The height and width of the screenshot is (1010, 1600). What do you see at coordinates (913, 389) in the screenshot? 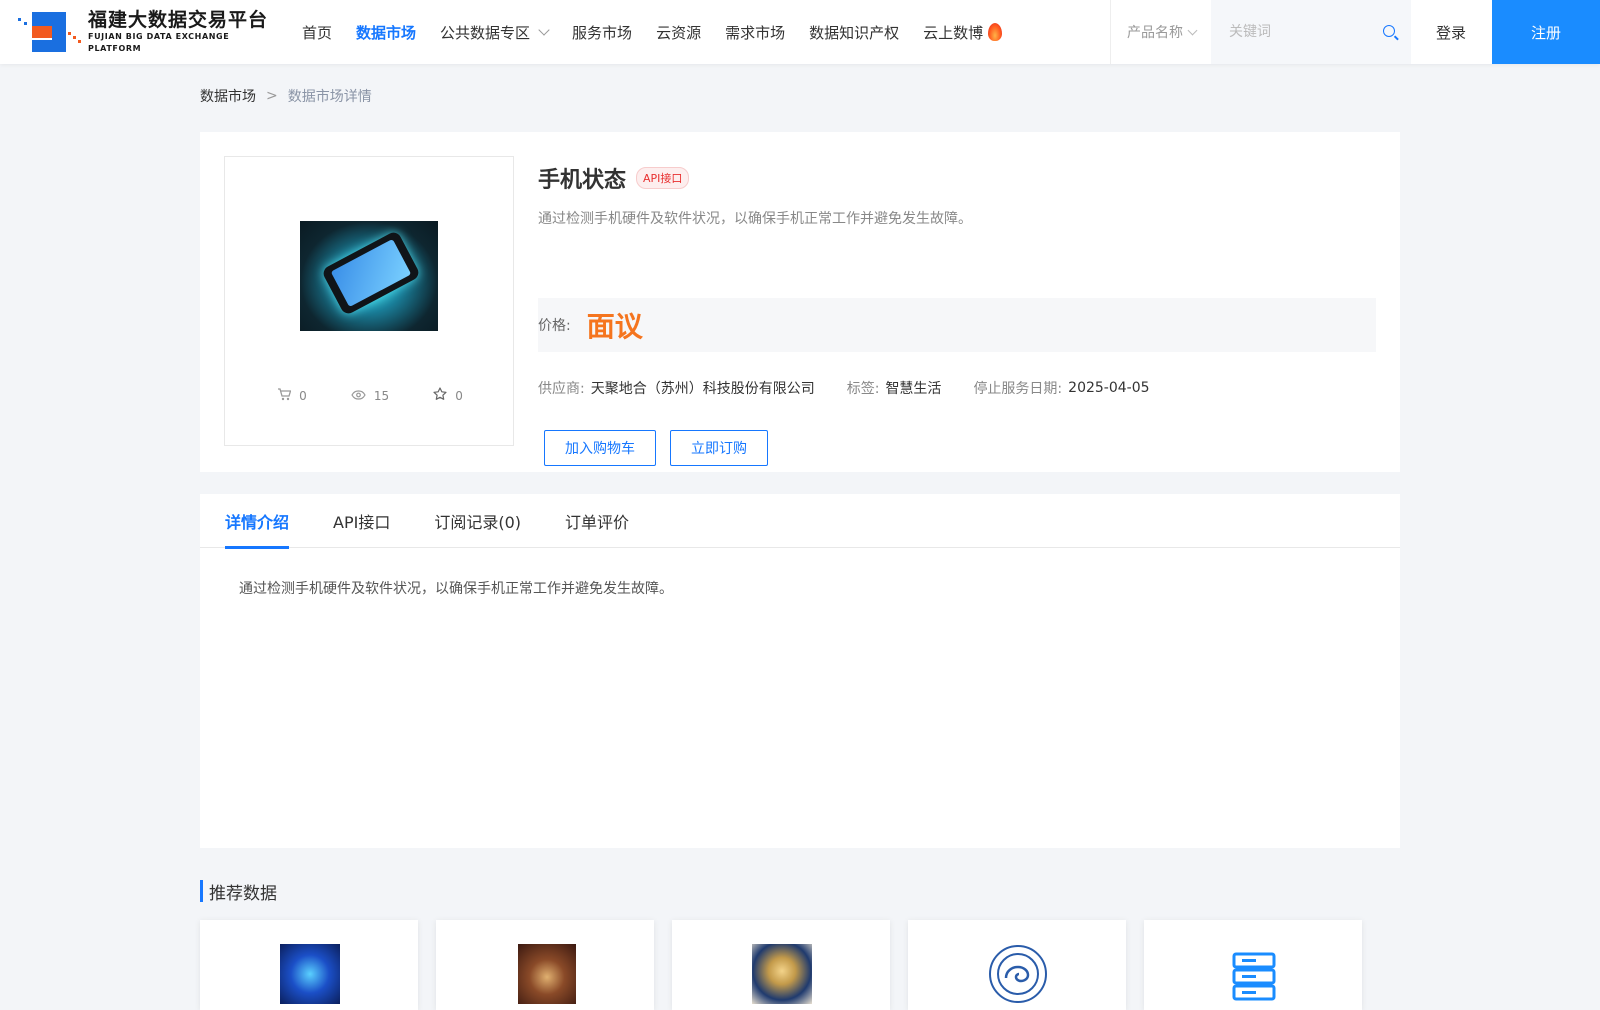
I see `tag-value: 智慧生活` at bounding box center [913, 389].